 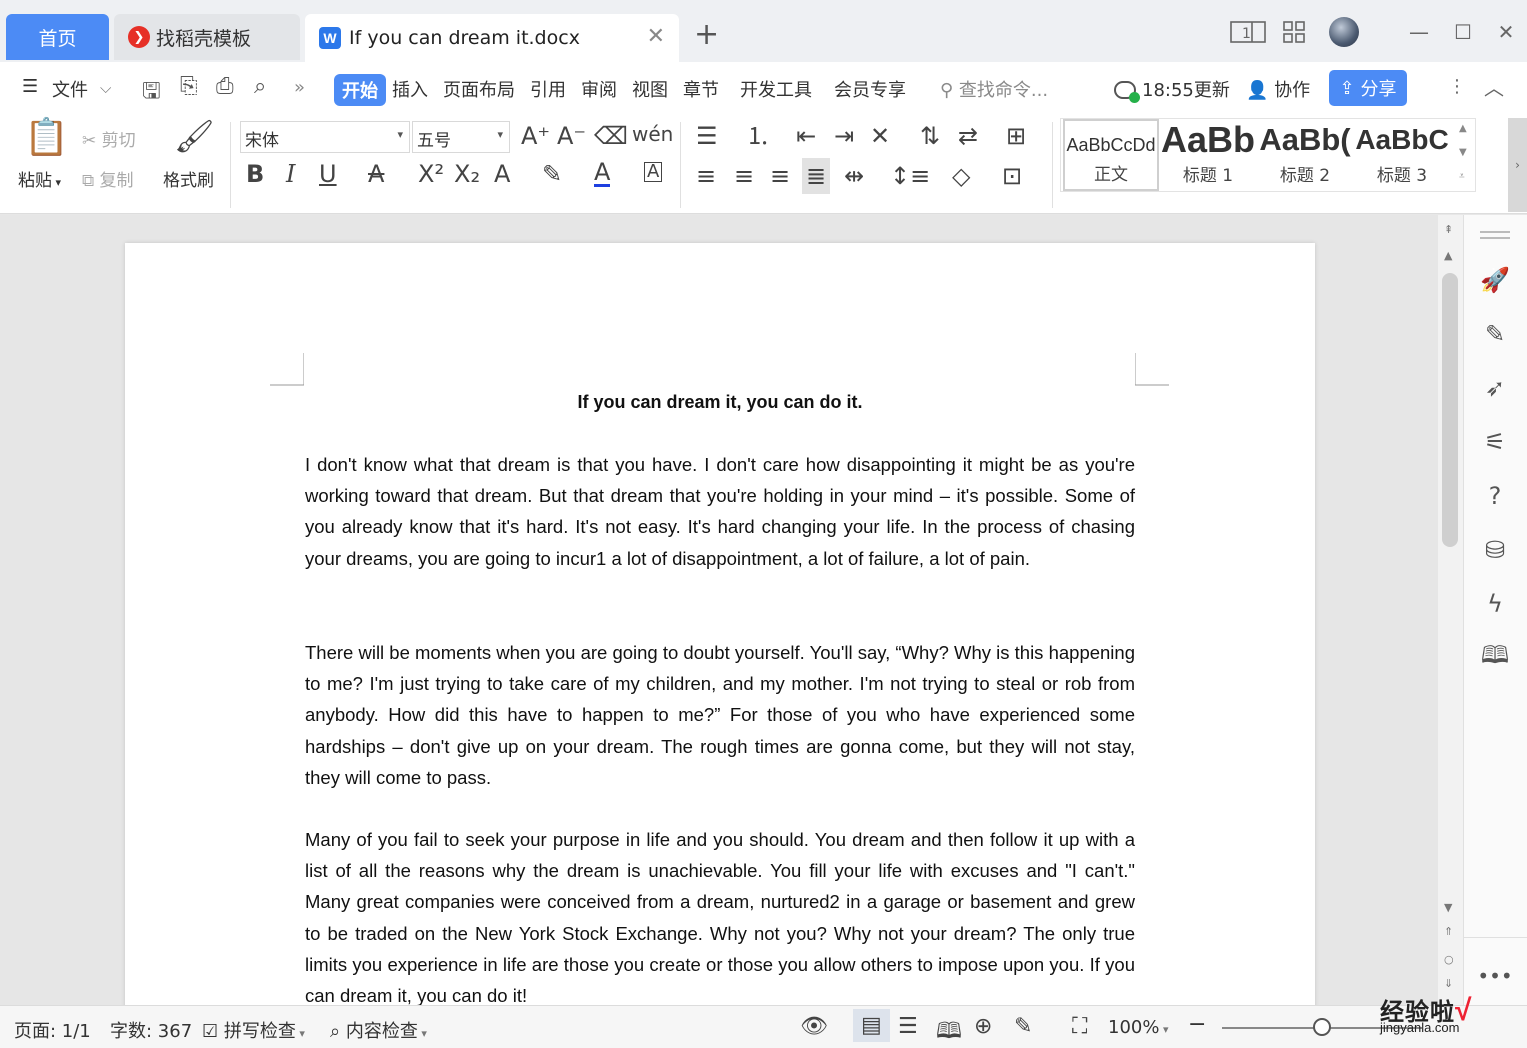 I want to click on font-name-select: 宋体 ▾, so click(x=325, y=137).